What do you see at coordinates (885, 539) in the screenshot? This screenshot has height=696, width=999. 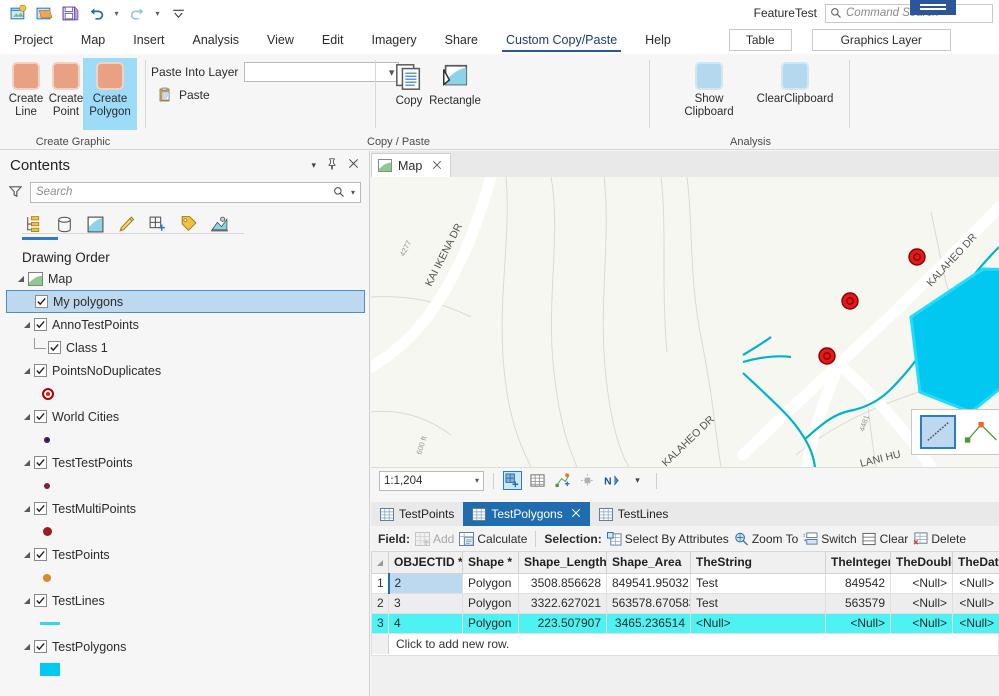 I see `clear-selection-button: Clear` at bounding box center [885, 539].